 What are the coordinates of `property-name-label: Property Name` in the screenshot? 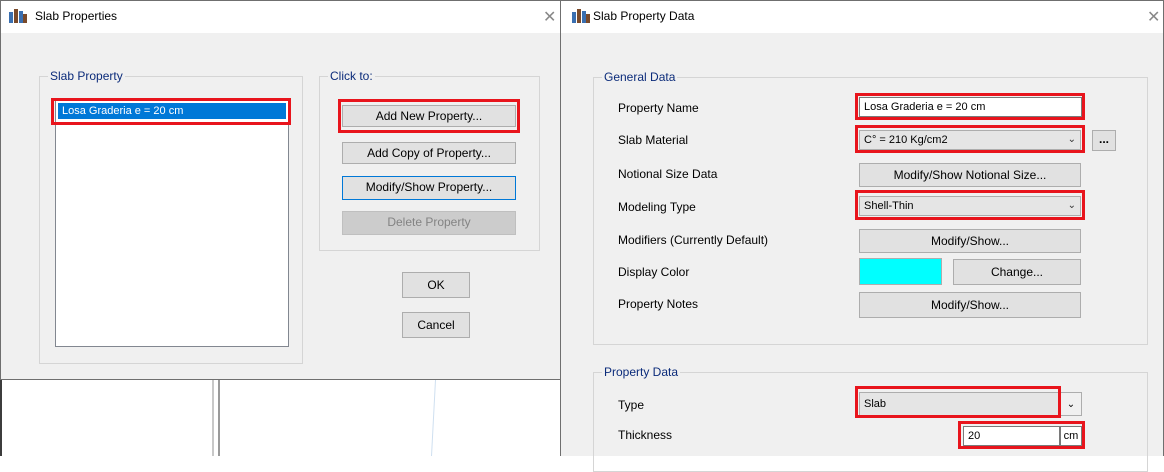 It's located at (658, 108).